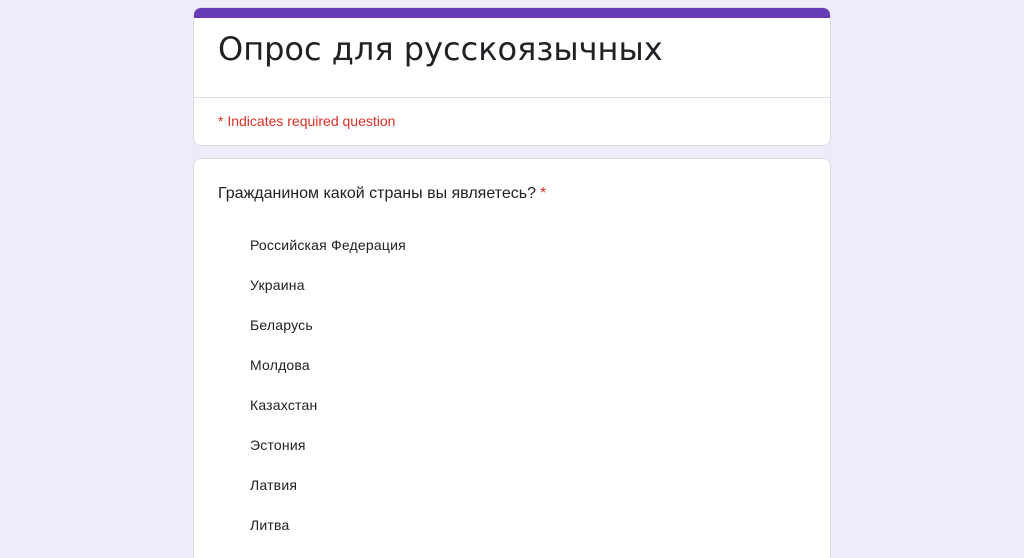 The width and height of the screenshot is (1024, 558). I want to click on question-text: Гражданином какой страны вы являетесь?, so click(377, 193).